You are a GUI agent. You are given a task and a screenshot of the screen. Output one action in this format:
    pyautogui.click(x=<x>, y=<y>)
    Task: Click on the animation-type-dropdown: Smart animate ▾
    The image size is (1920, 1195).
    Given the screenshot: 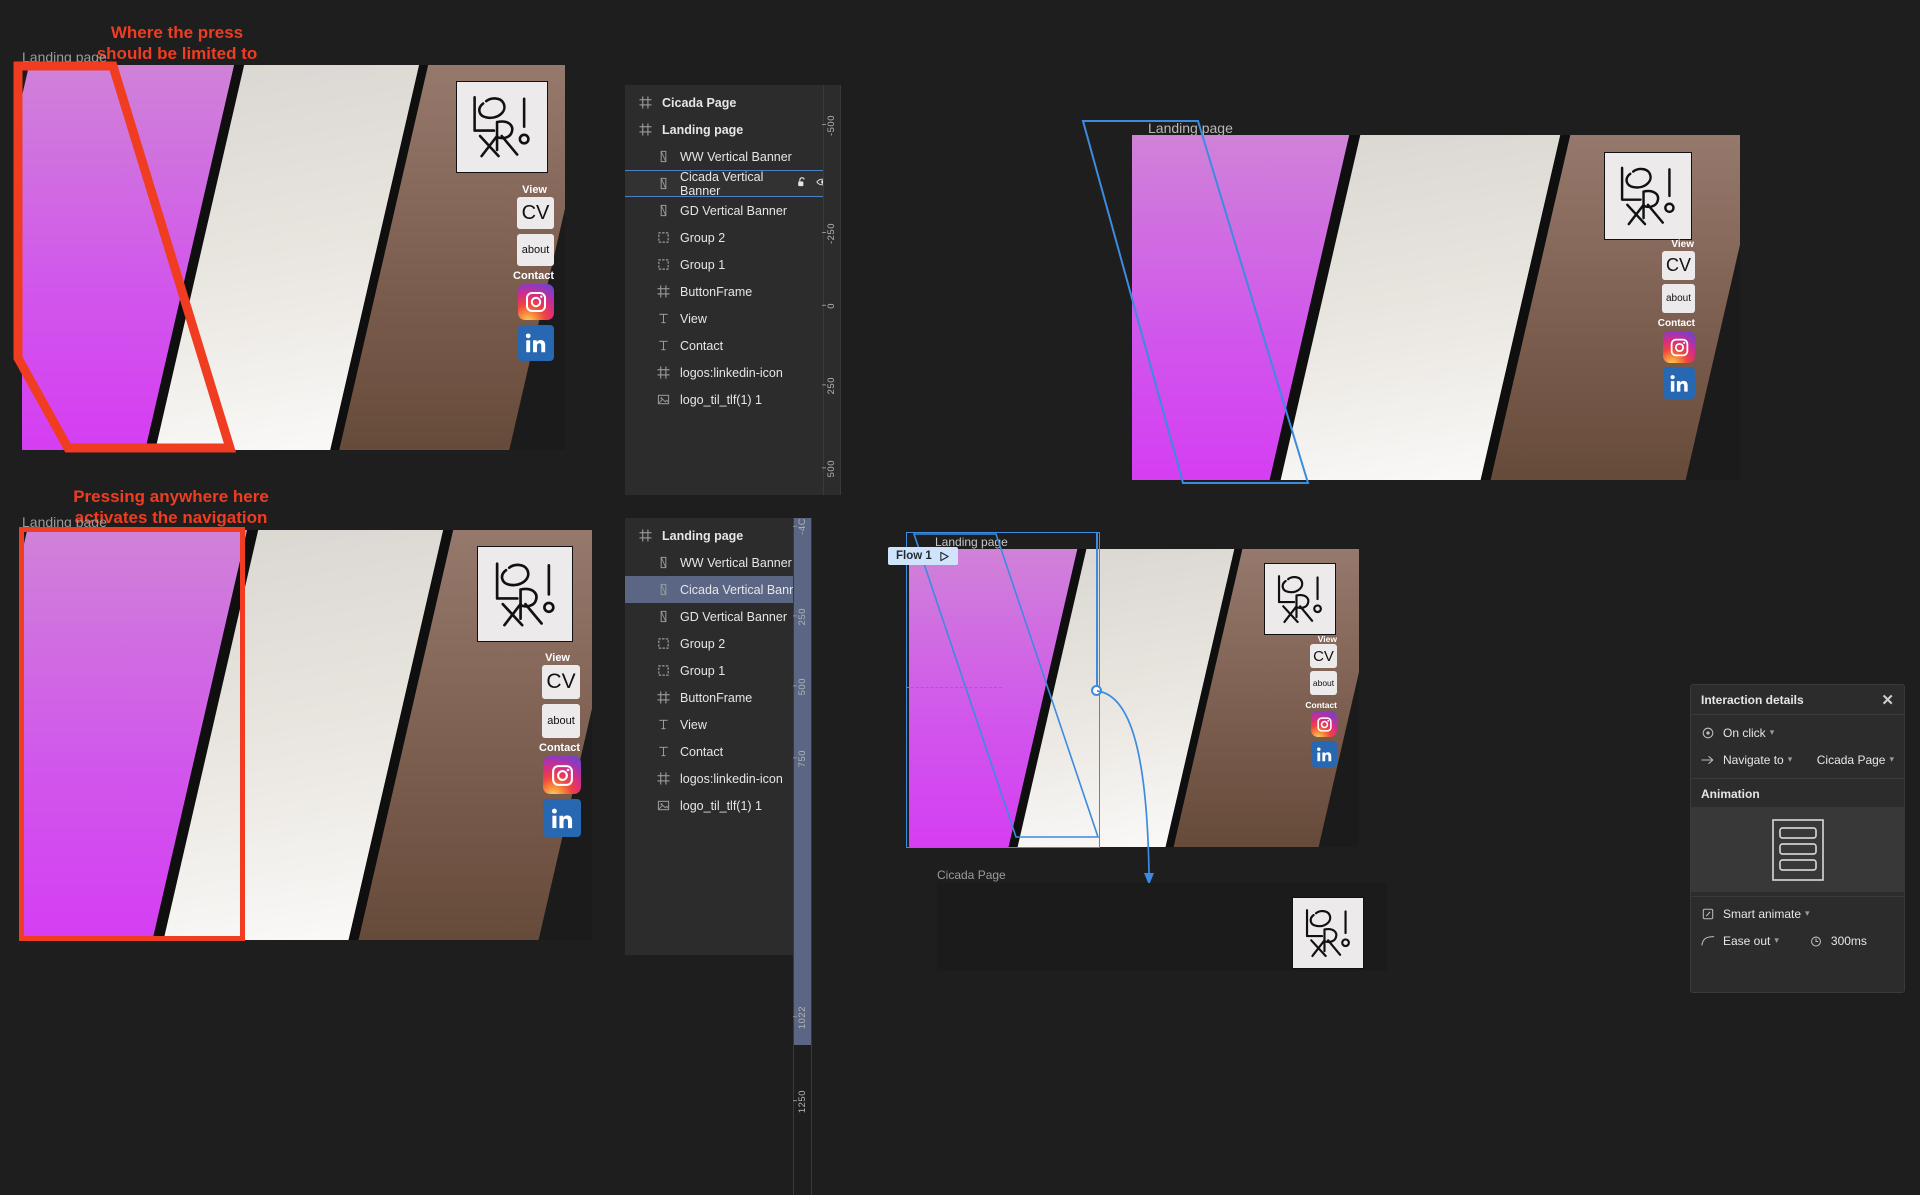 What is the action you would take?
    pyautogui.click(x=1766, y=914)
    